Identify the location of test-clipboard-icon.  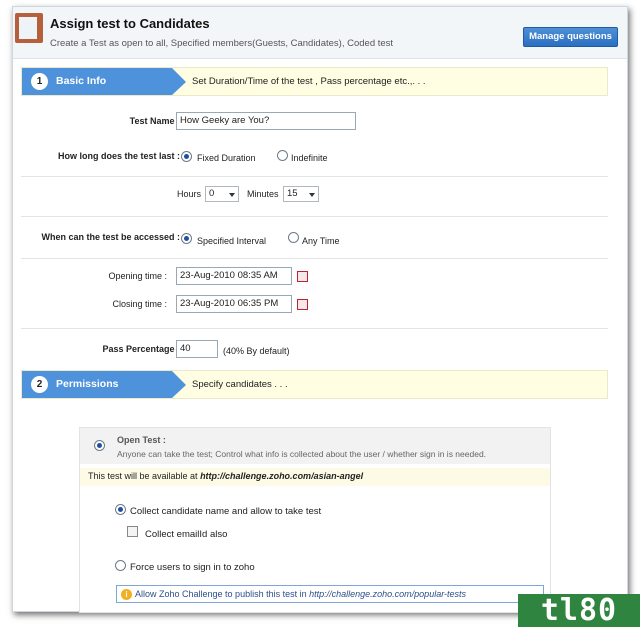
(29, 28).